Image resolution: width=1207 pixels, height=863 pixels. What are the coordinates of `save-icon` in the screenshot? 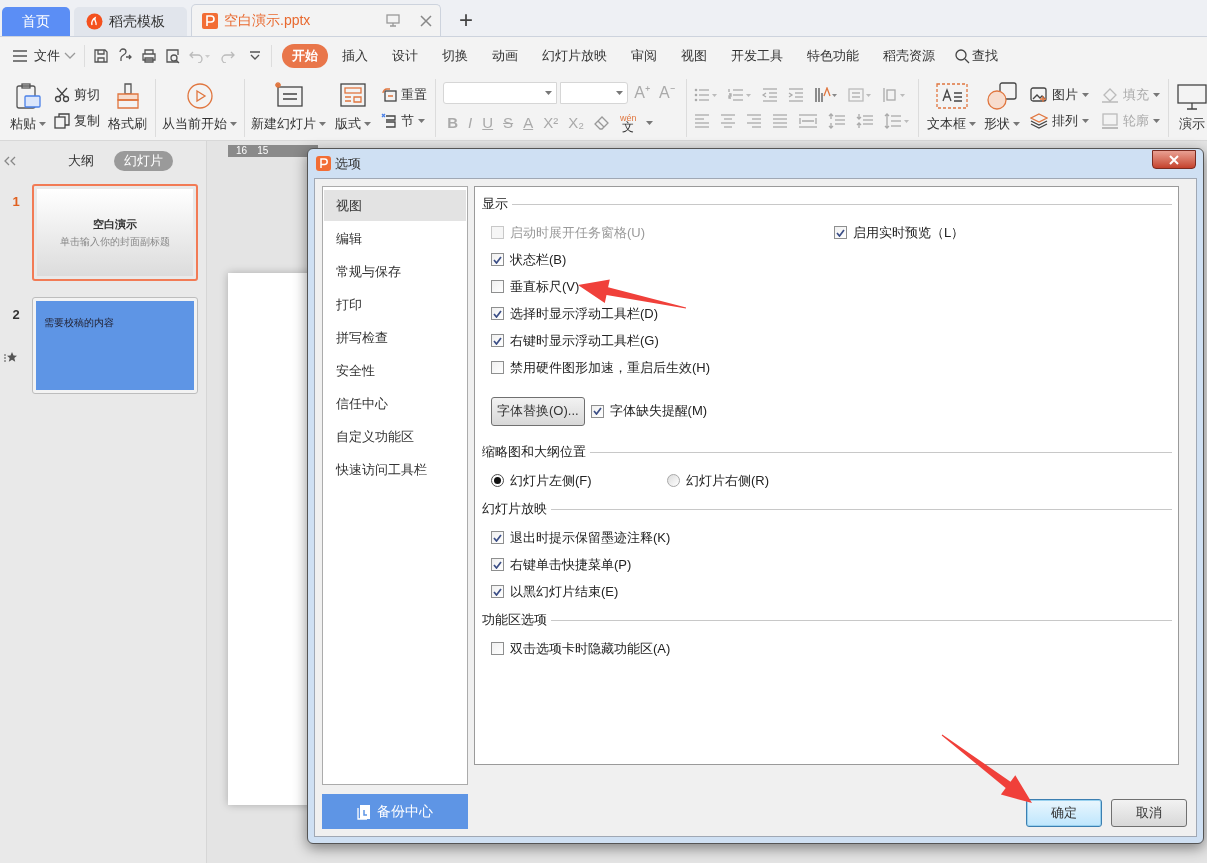 It's located at (101, 56).